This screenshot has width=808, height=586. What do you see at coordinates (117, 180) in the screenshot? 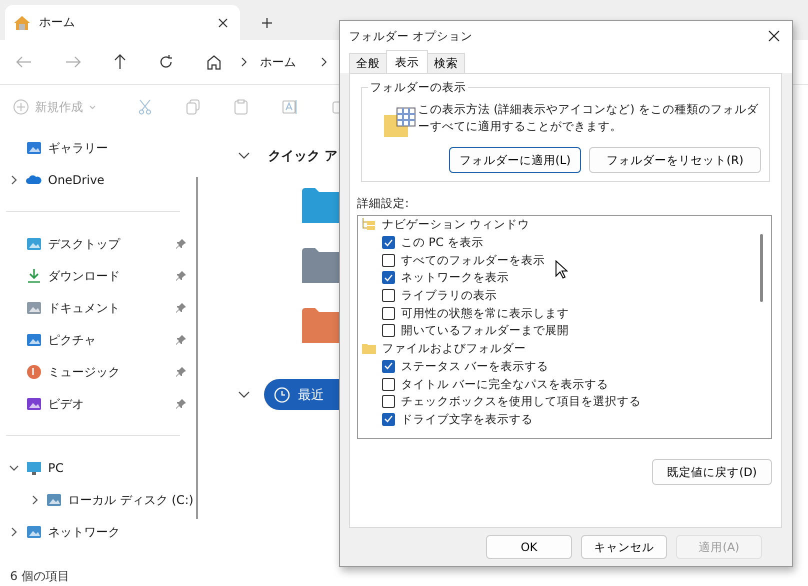
I see `sidebar-item: OneDrive` at bounding box center [117, 180].